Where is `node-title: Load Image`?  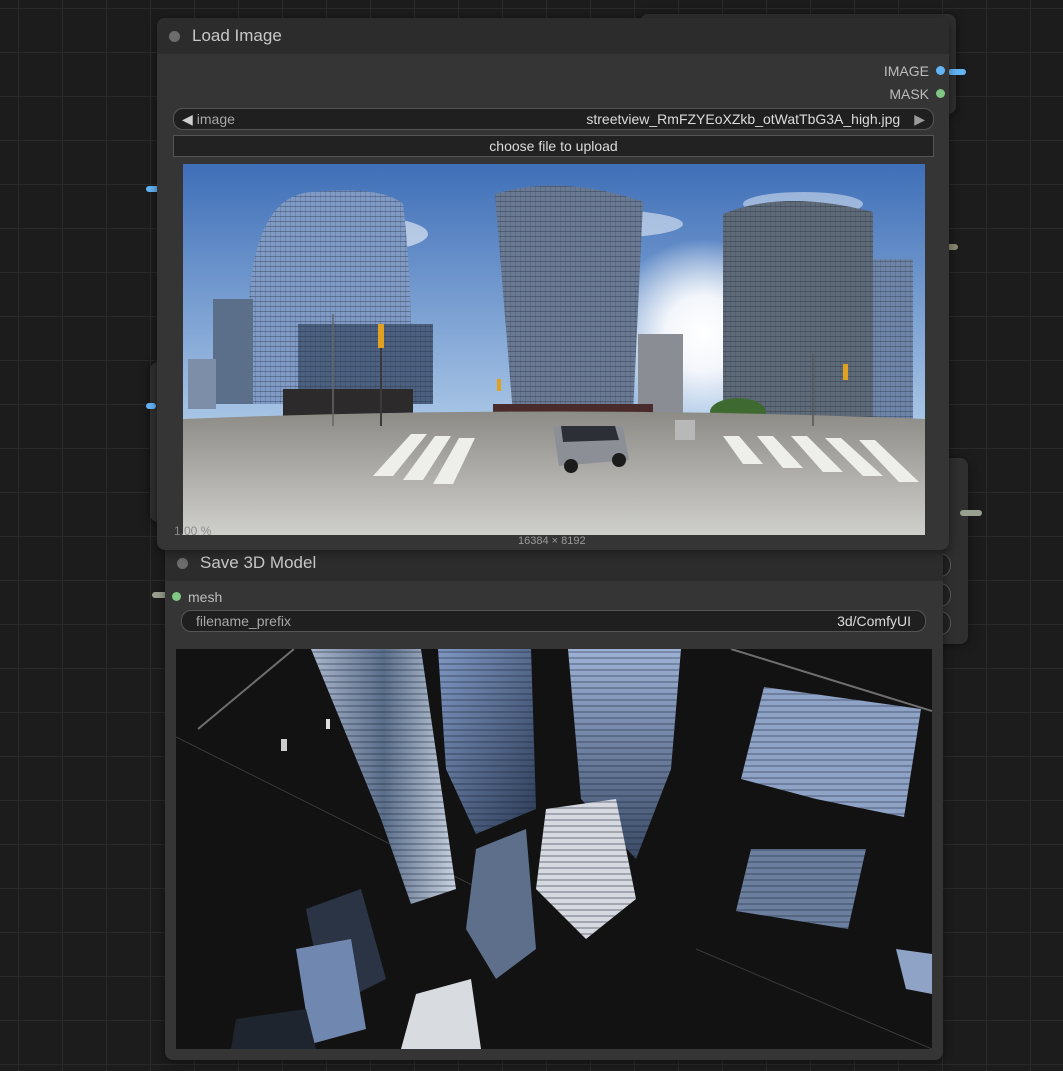 node-title: Load Image is located at coordinates (237, 35).